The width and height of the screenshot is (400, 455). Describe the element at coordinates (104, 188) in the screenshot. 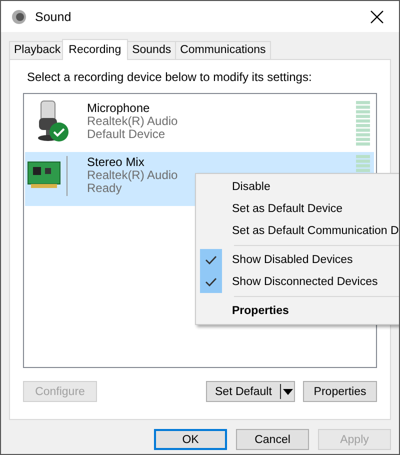

I see `device-status: Ready` at that location.